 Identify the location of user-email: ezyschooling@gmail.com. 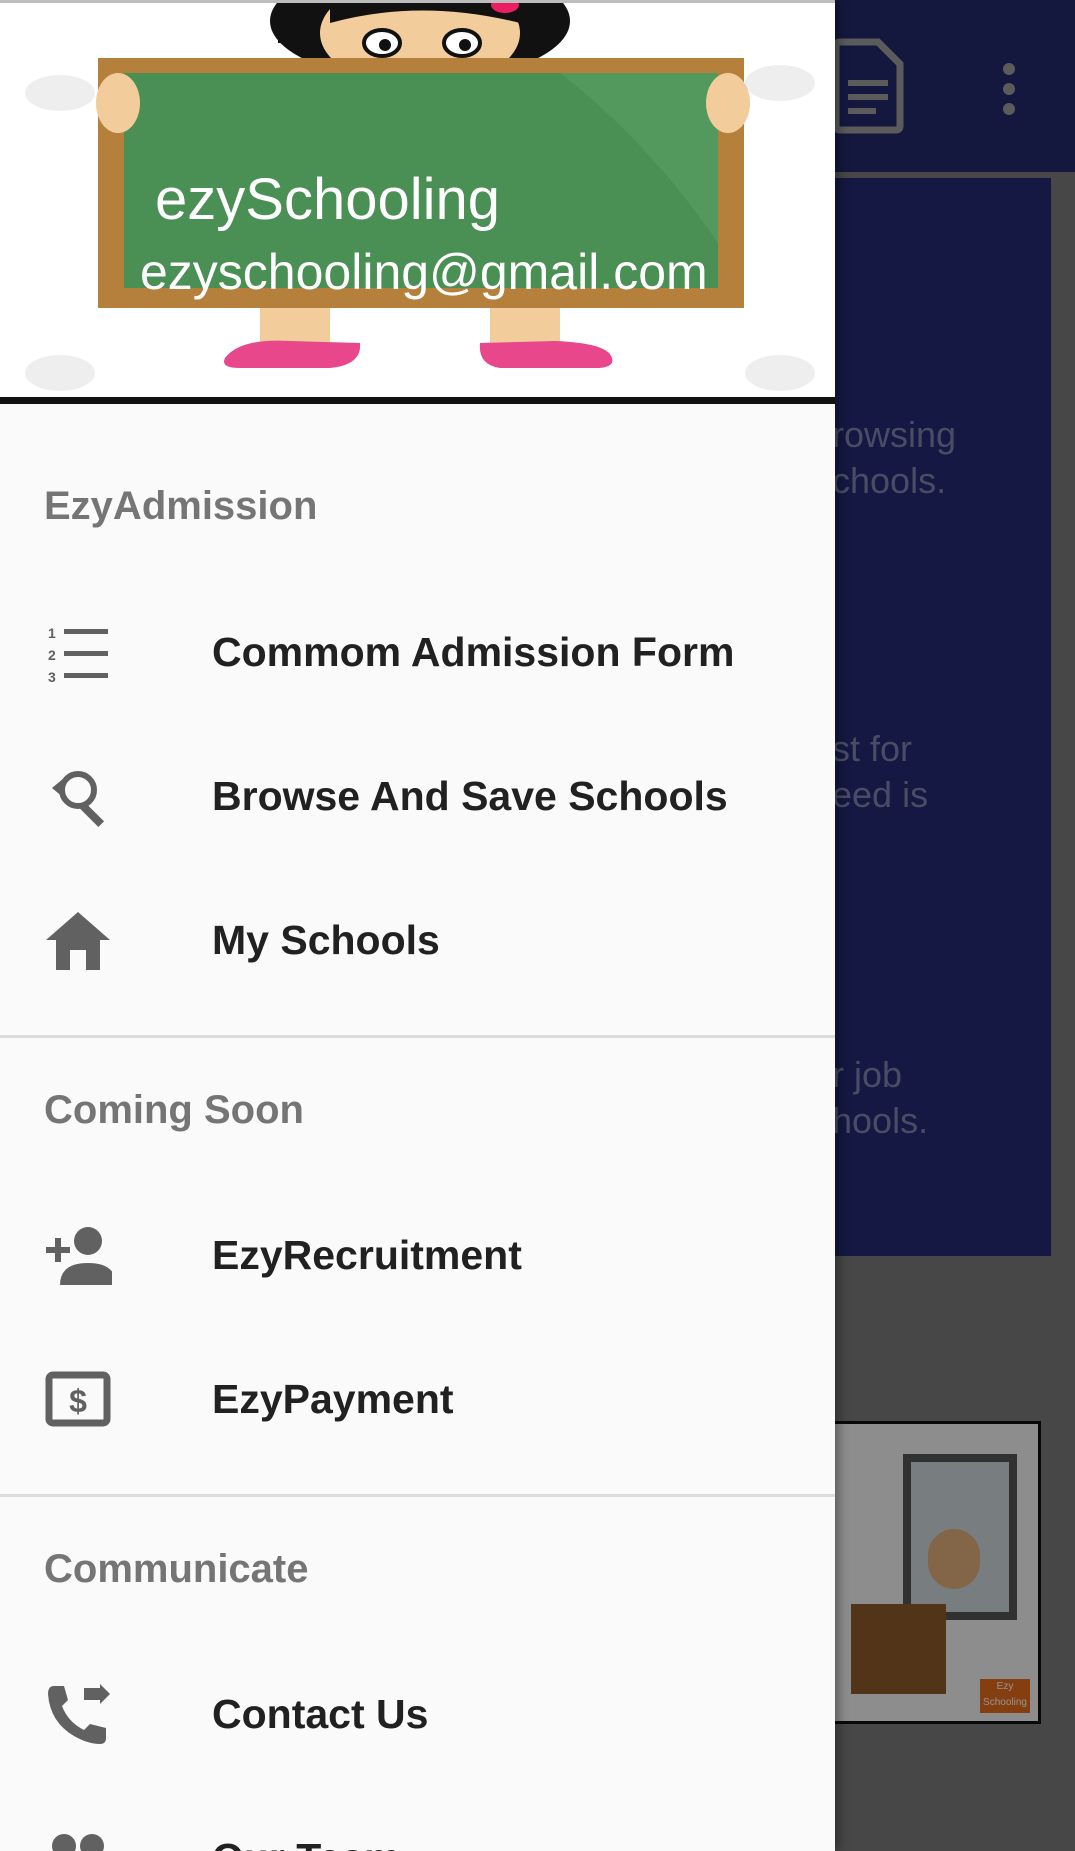
(424, 272).